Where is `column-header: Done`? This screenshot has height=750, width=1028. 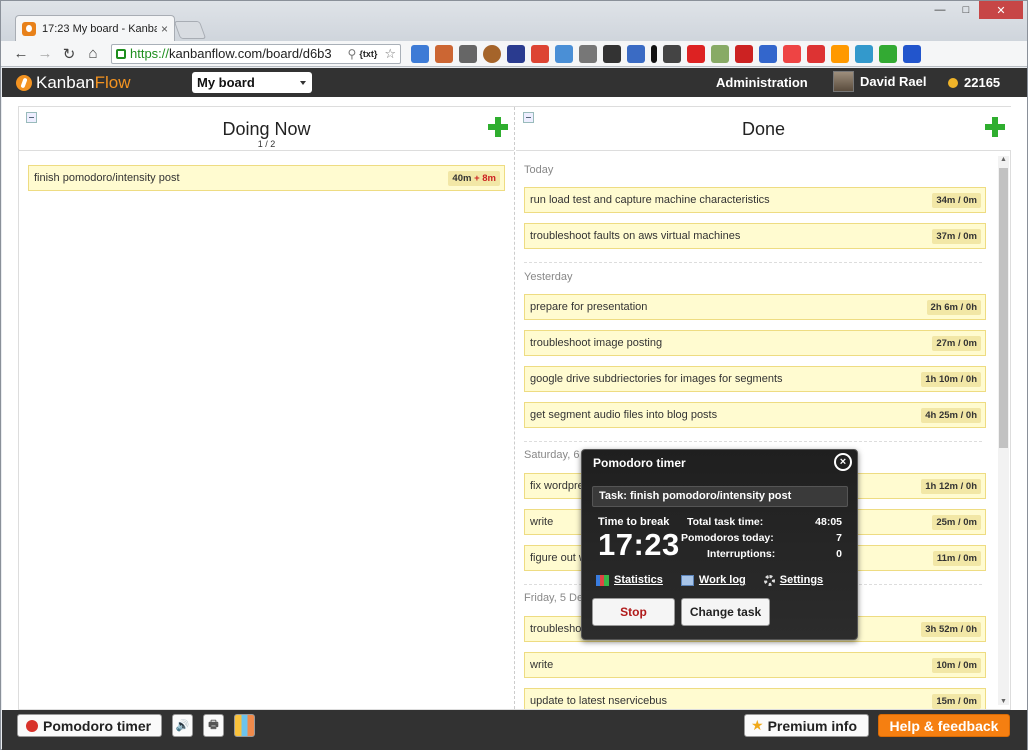 column-header: Done is located at coordinates (763, 129).